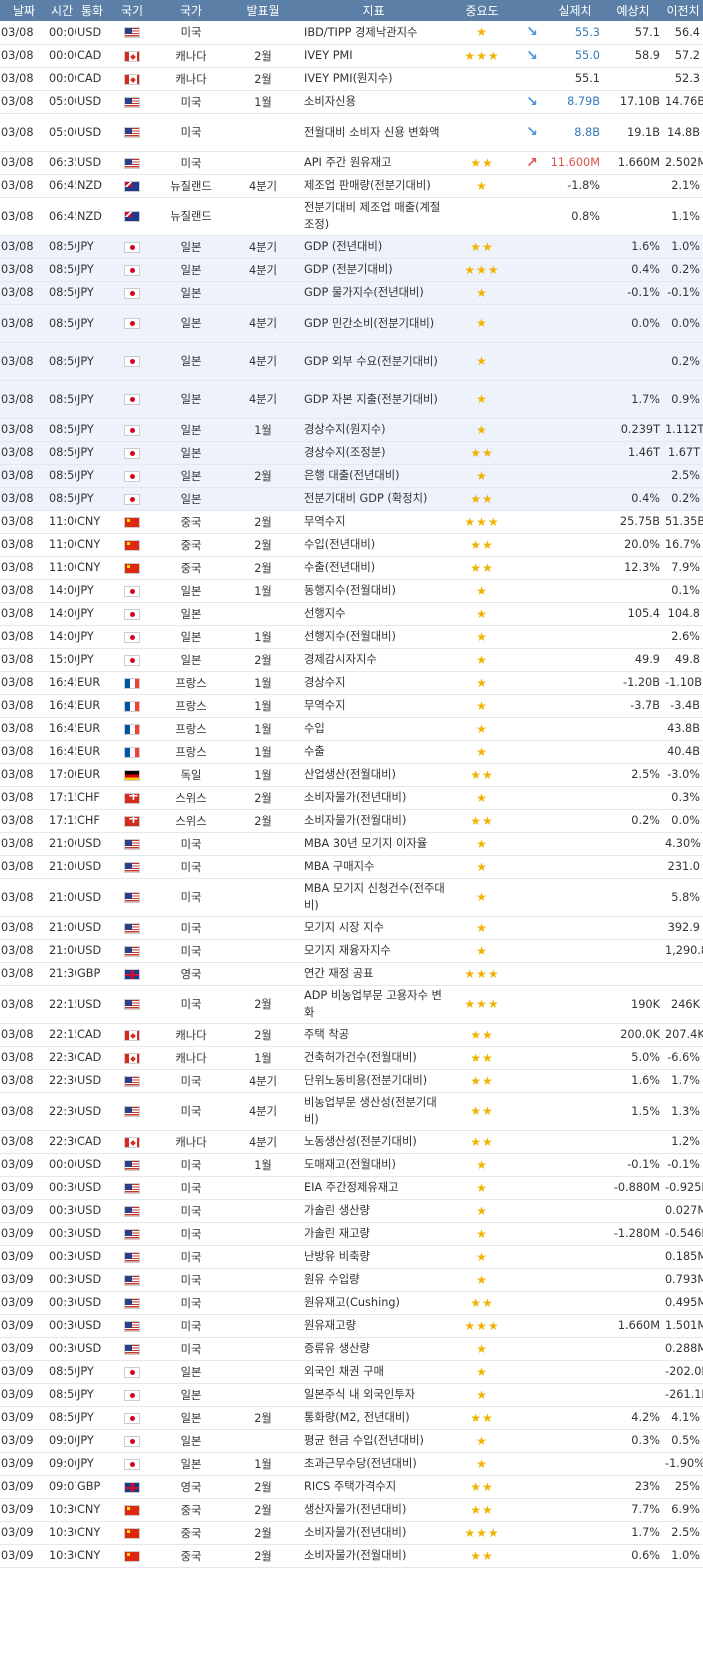 The image size is (703, 1657). Describe the element at coordinates (373, 591) in the screenshot. I see `row-indicator: 동행지수(전월대비)` at that location.